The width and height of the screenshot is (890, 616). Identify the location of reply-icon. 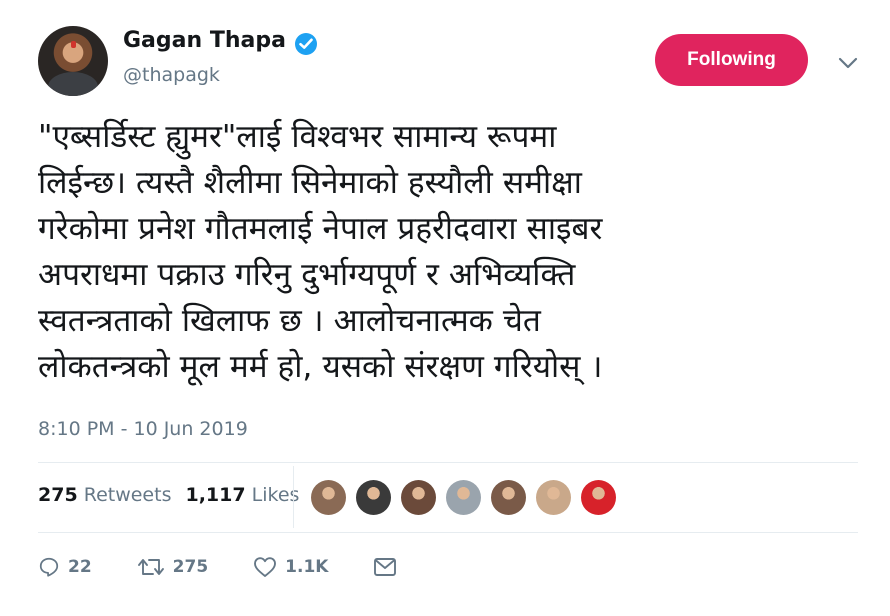
(49, 567).